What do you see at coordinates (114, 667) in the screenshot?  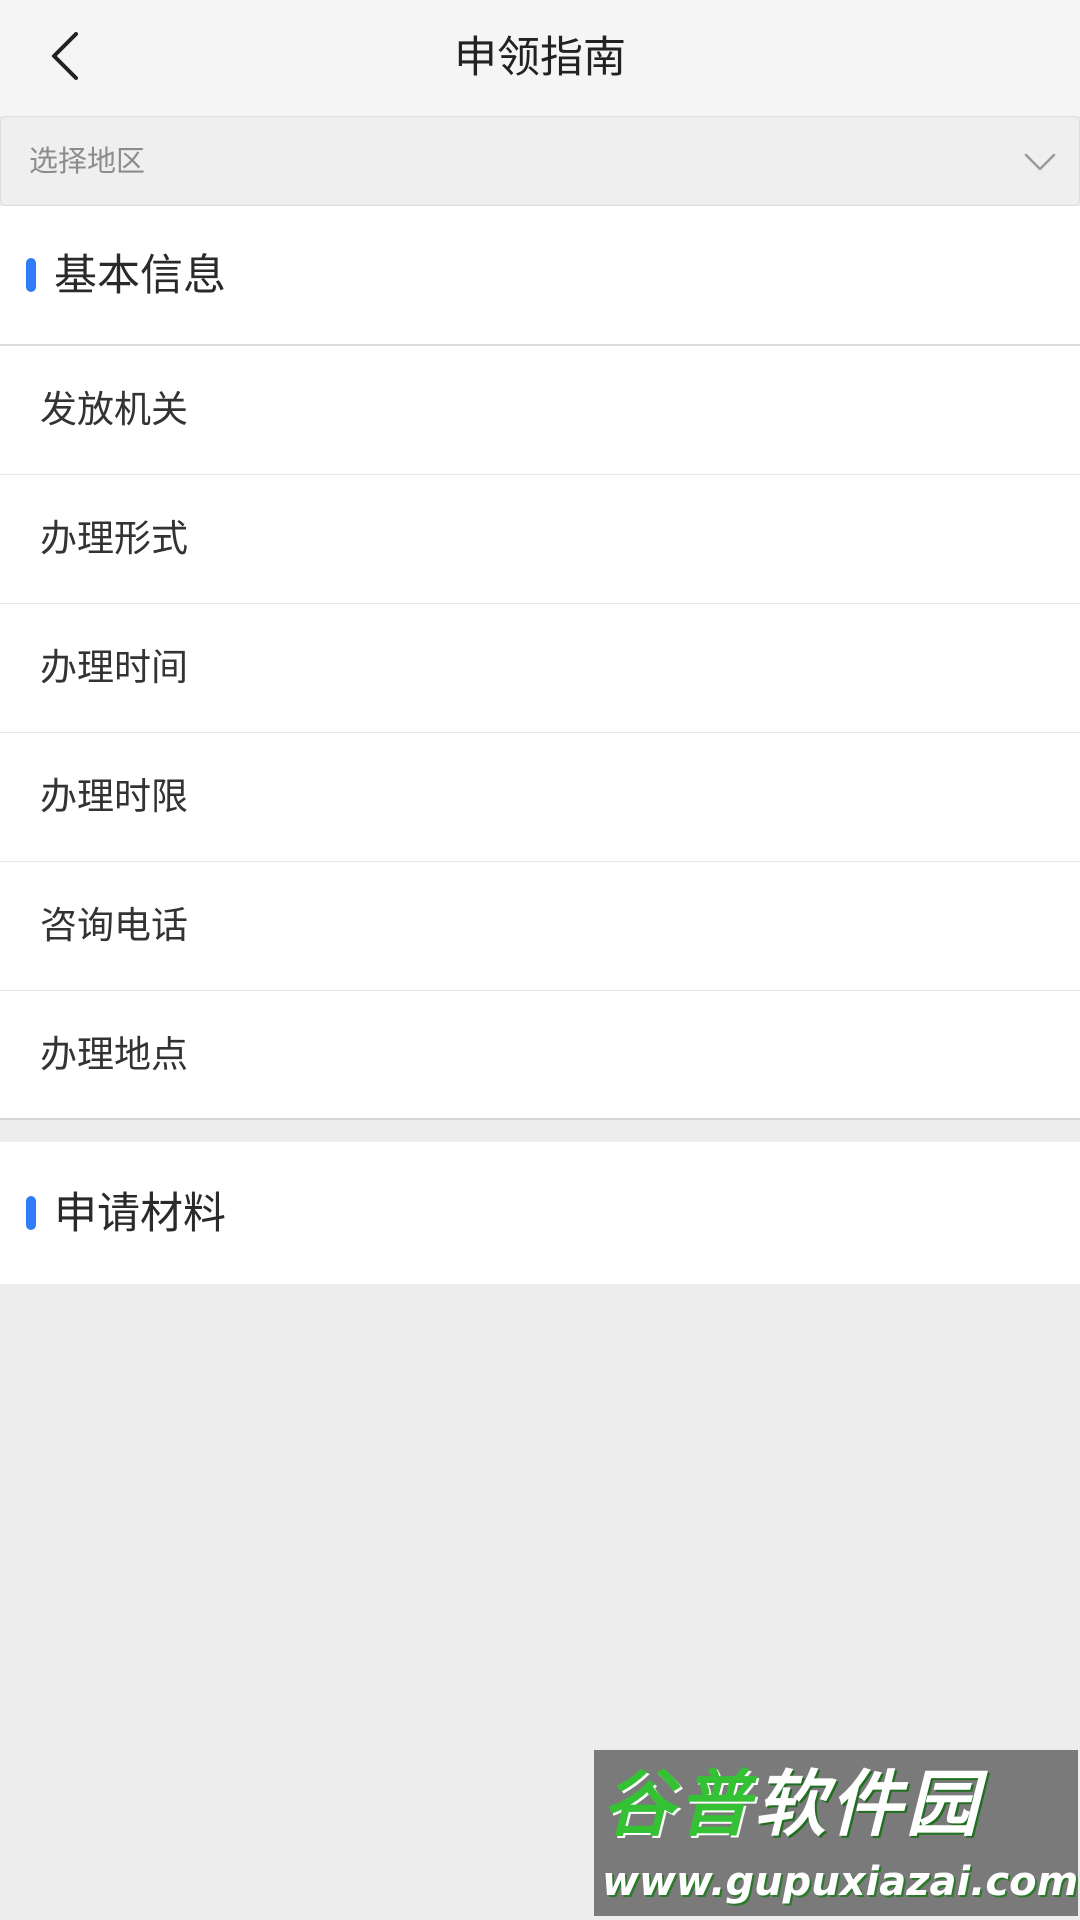 I see `list-item-label: 办理时间` at bounding box center [114, 667].